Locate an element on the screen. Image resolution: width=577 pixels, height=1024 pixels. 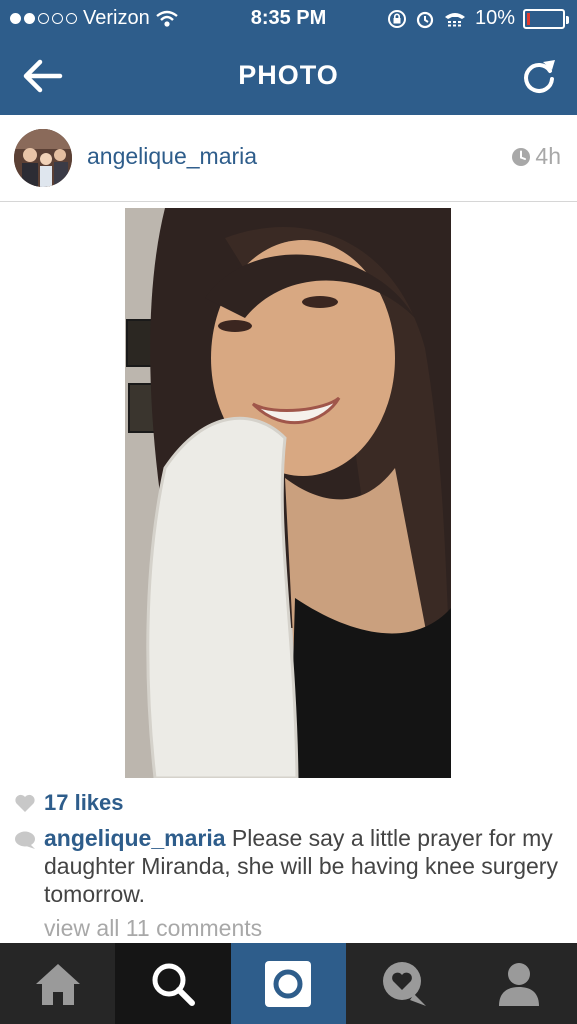
home-icon is located at coordinates (57, 984).